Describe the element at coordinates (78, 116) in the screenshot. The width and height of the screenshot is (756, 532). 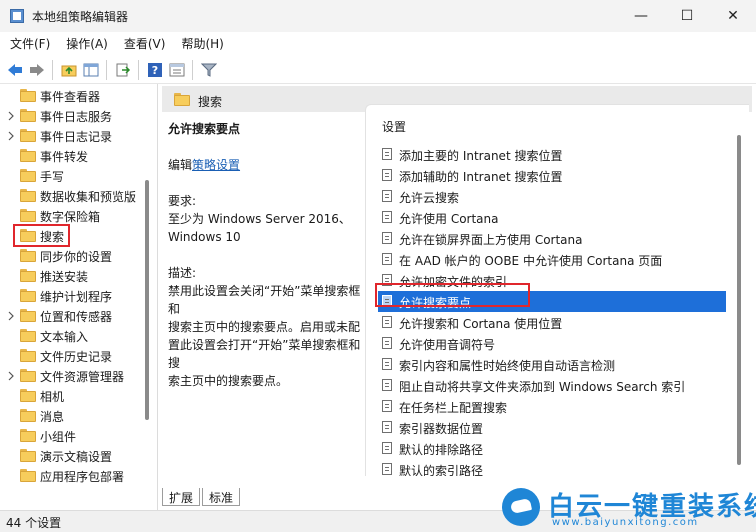
I see `tree-item: 事件日志服务` at that location.